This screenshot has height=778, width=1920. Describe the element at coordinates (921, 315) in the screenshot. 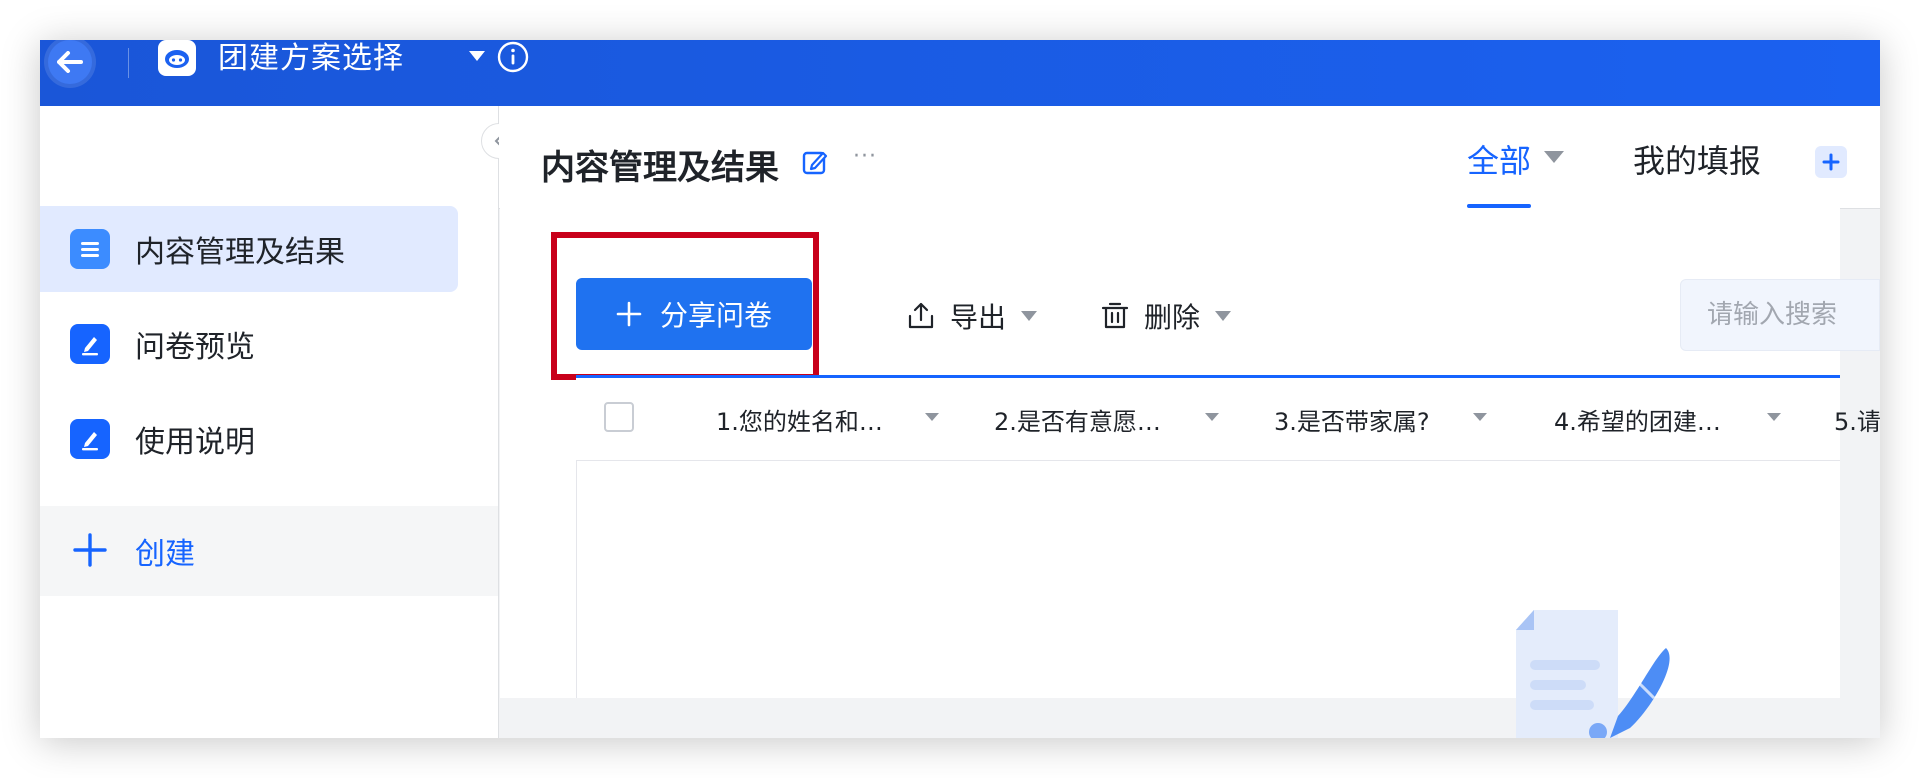

I see `export-icon` at that location.